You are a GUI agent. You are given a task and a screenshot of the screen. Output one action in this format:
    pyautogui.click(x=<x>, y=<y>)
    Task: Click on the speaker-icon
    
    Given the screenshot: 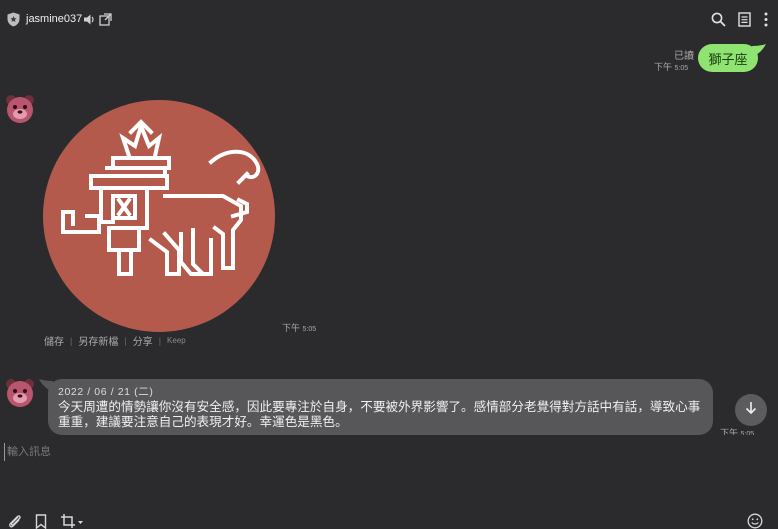 What is the action you would take?
    pyautogui.click(x=89, y=19)
    